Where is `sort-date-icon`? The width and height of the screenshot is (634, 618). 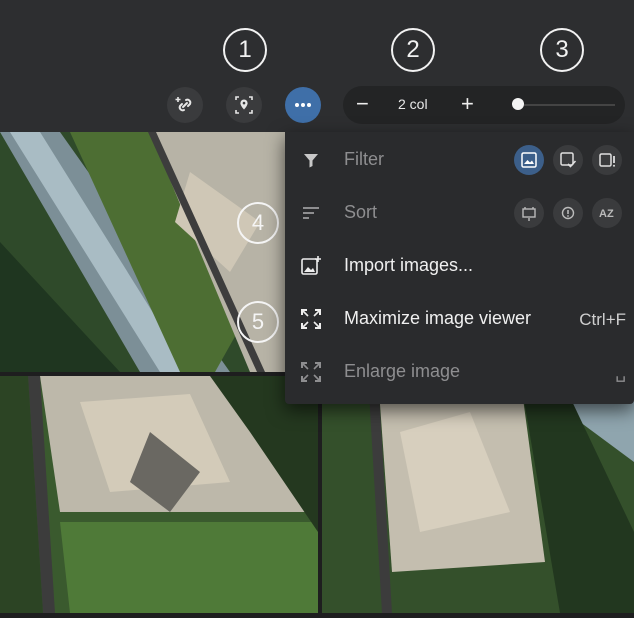 sort-date-icon is located at coordinates (529, 214).